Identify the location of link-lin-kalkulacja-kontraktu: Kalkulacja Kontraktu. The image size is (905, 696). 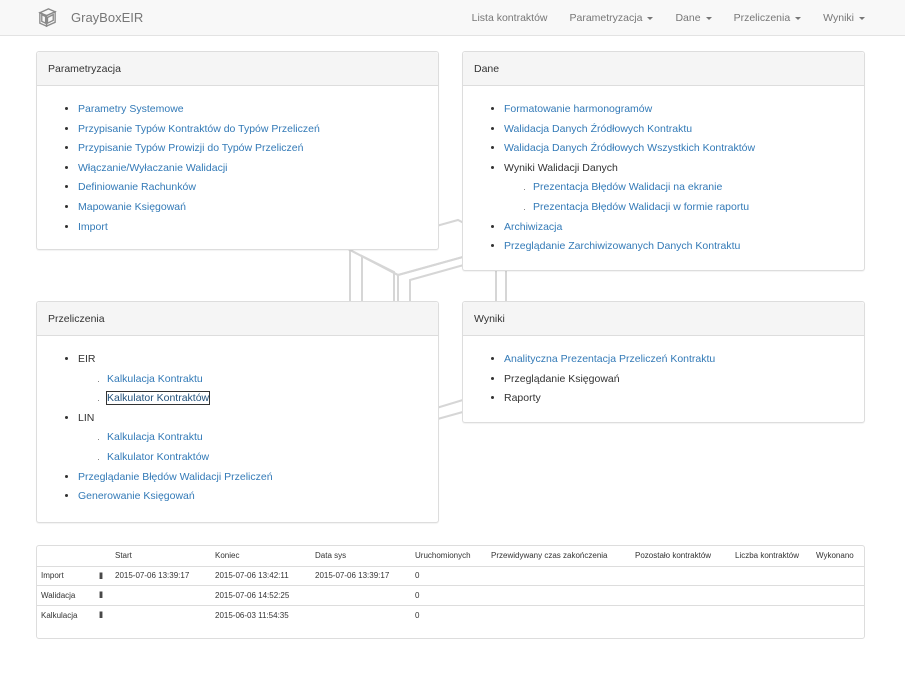
(155, 437).